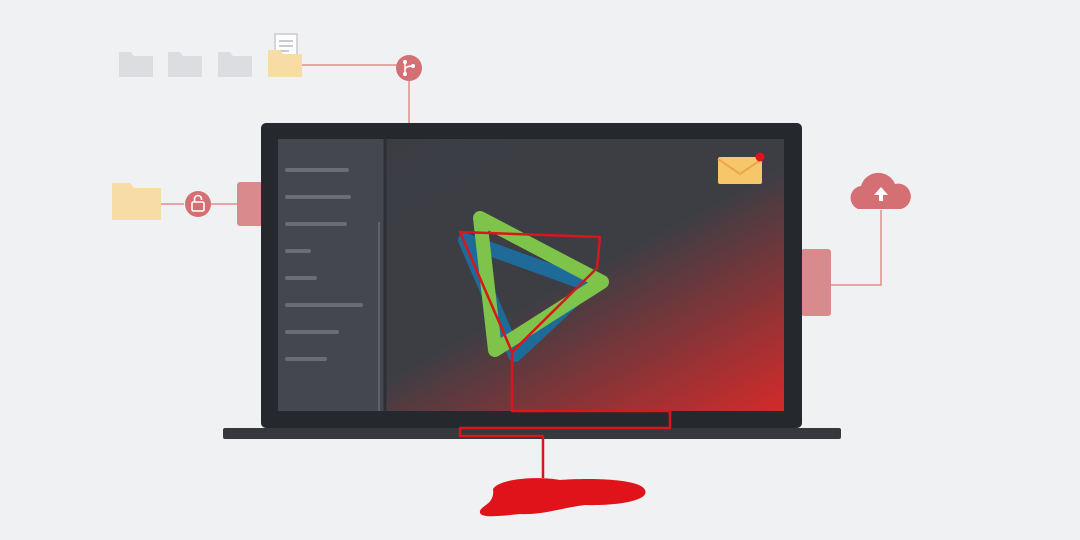 This screenshot has width=1080, height=540. Describe the element at coordinates (532, 433) in the screenshot. I see `laptop-base` at that location.